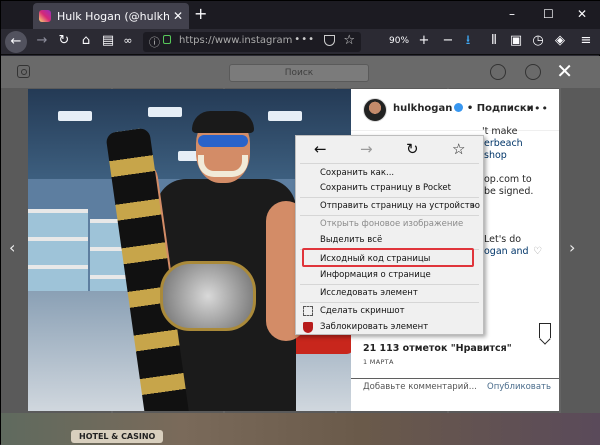  Describe the element at coordinates (392, 224) in the screenshot. I see `menu-item-open-background-image: Открыть фоновое изображение` at that location.